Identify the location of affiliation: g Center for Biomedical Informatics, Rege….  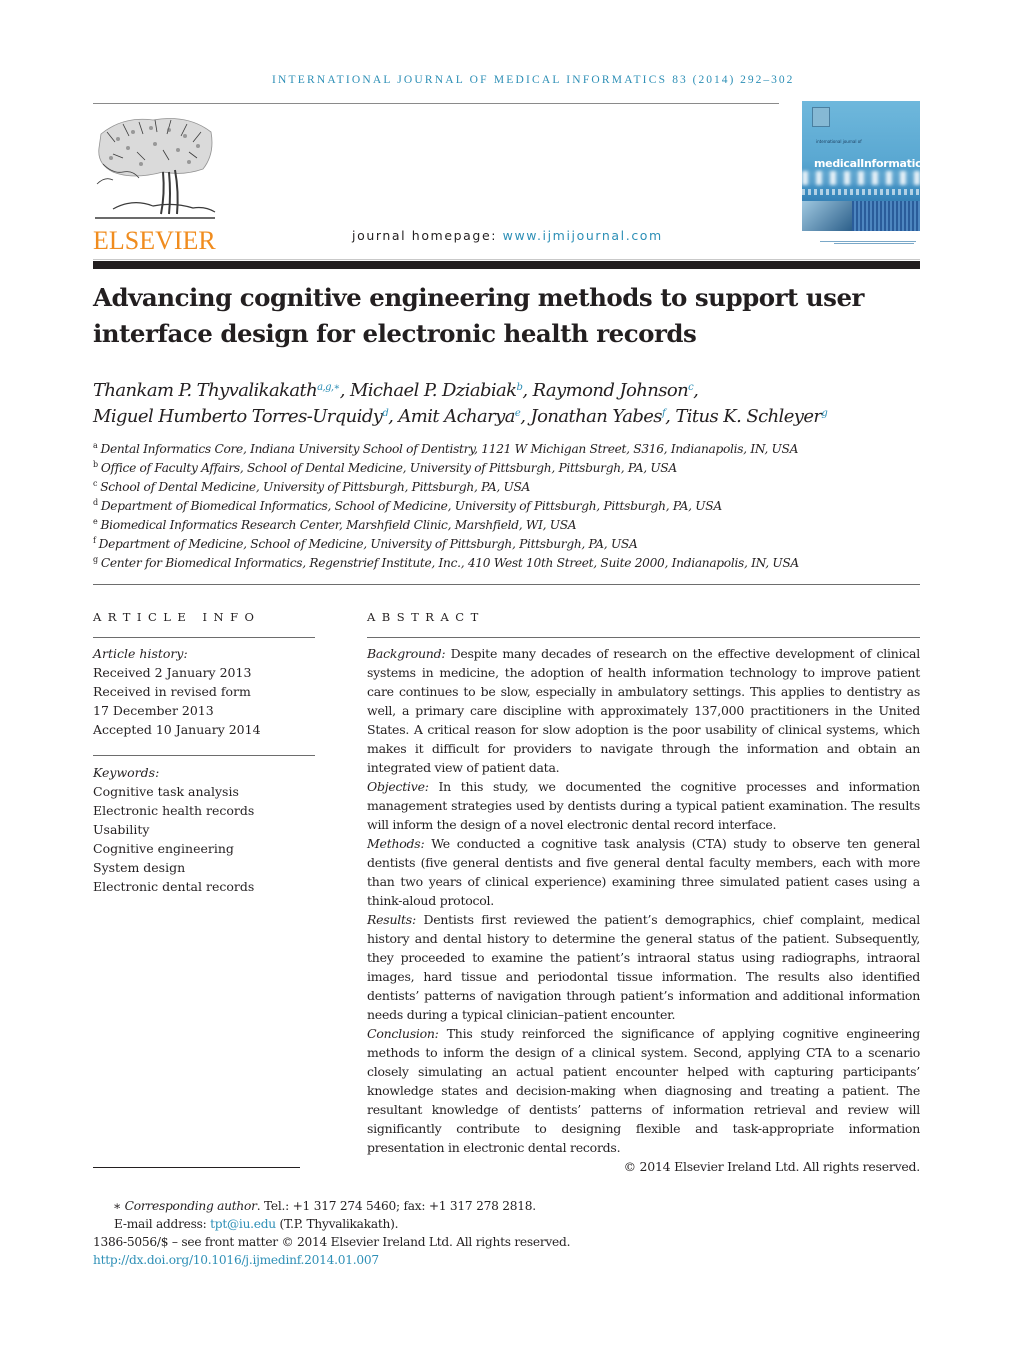
(446, 563).